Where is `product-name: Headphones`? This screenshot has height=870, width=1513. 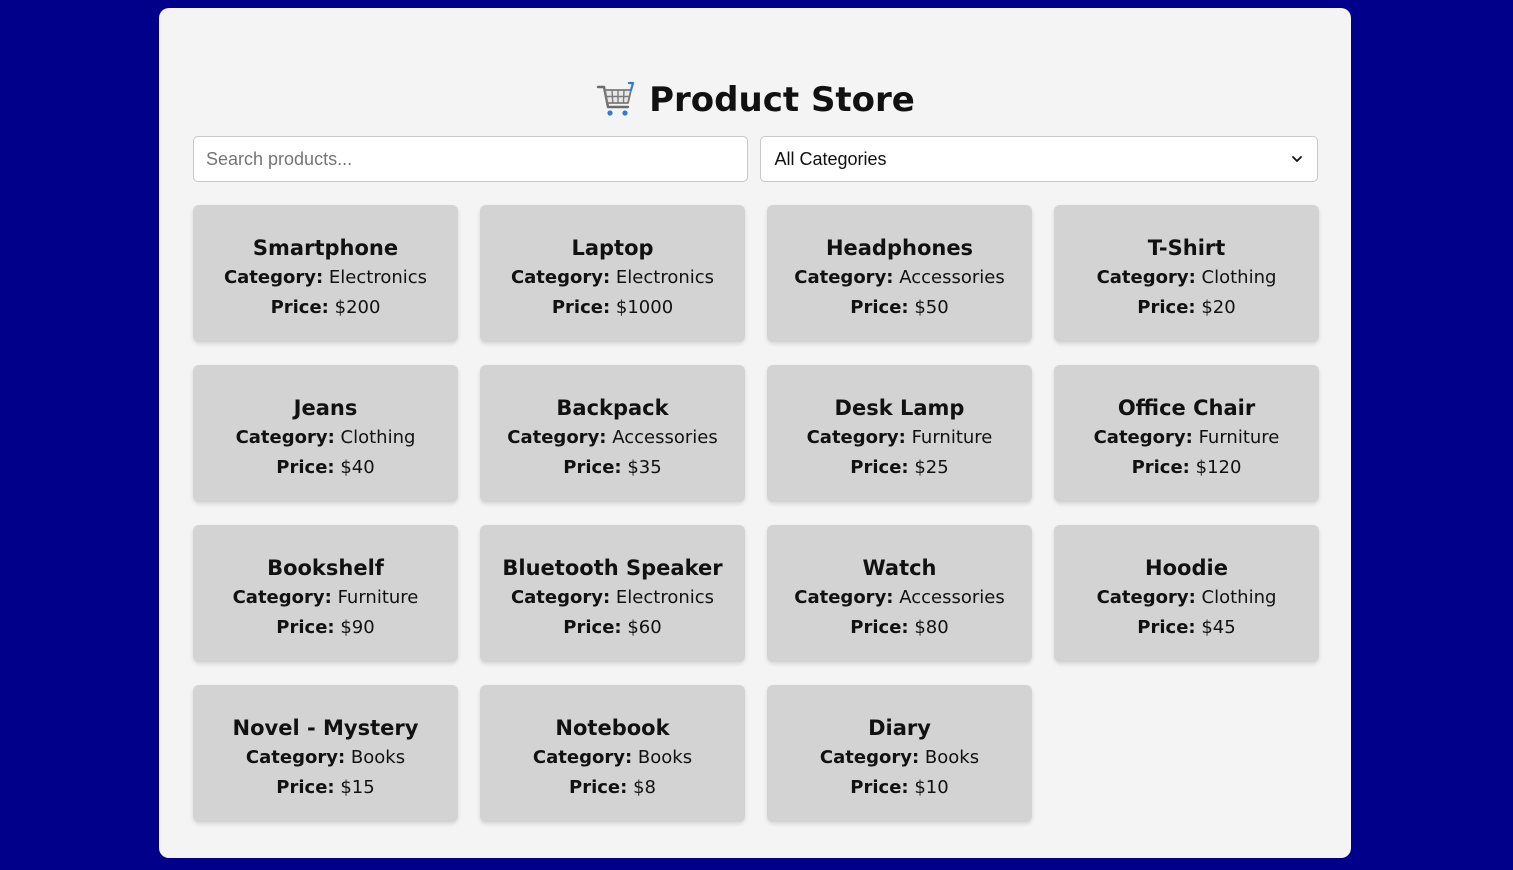 product-name: Headphones is located at coordinates (899, 248).